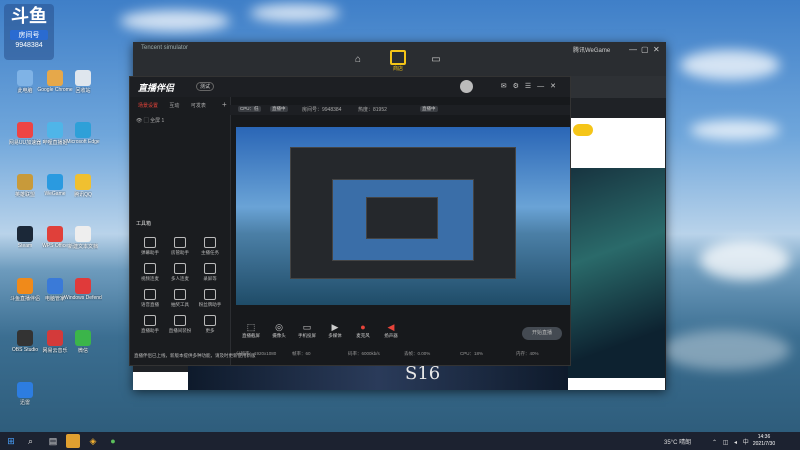  Describe the element at coordinates (591, 49) in the screenshot. I see `user-info: 腾讯WeGame` at that location.